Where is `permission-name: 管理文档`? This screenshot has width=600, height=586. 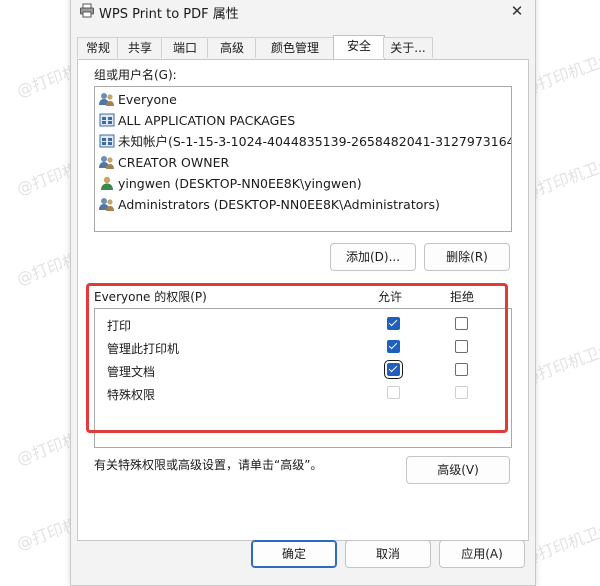
permission-name: 管理文档 is located at coordinates (131, 372).